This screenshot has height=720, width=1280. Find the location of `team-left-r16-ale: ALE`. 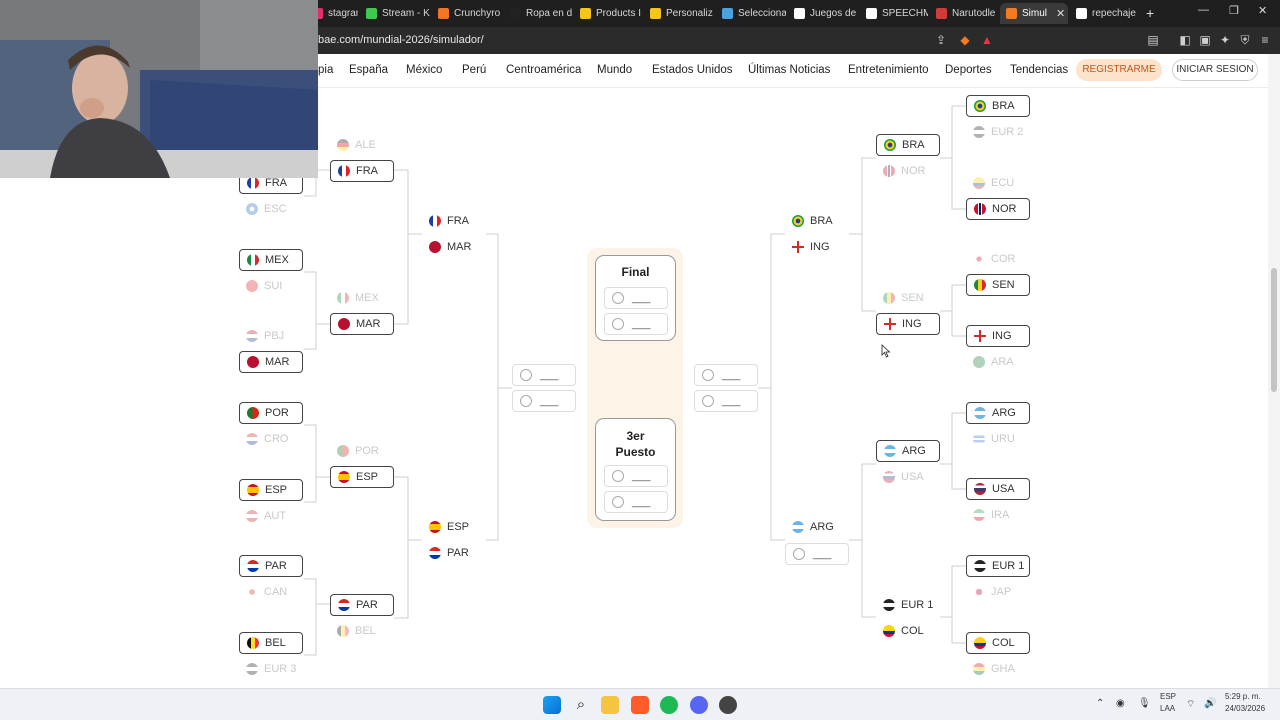

team-left-r16-ale: ALE is located at coordinates (362, 145).